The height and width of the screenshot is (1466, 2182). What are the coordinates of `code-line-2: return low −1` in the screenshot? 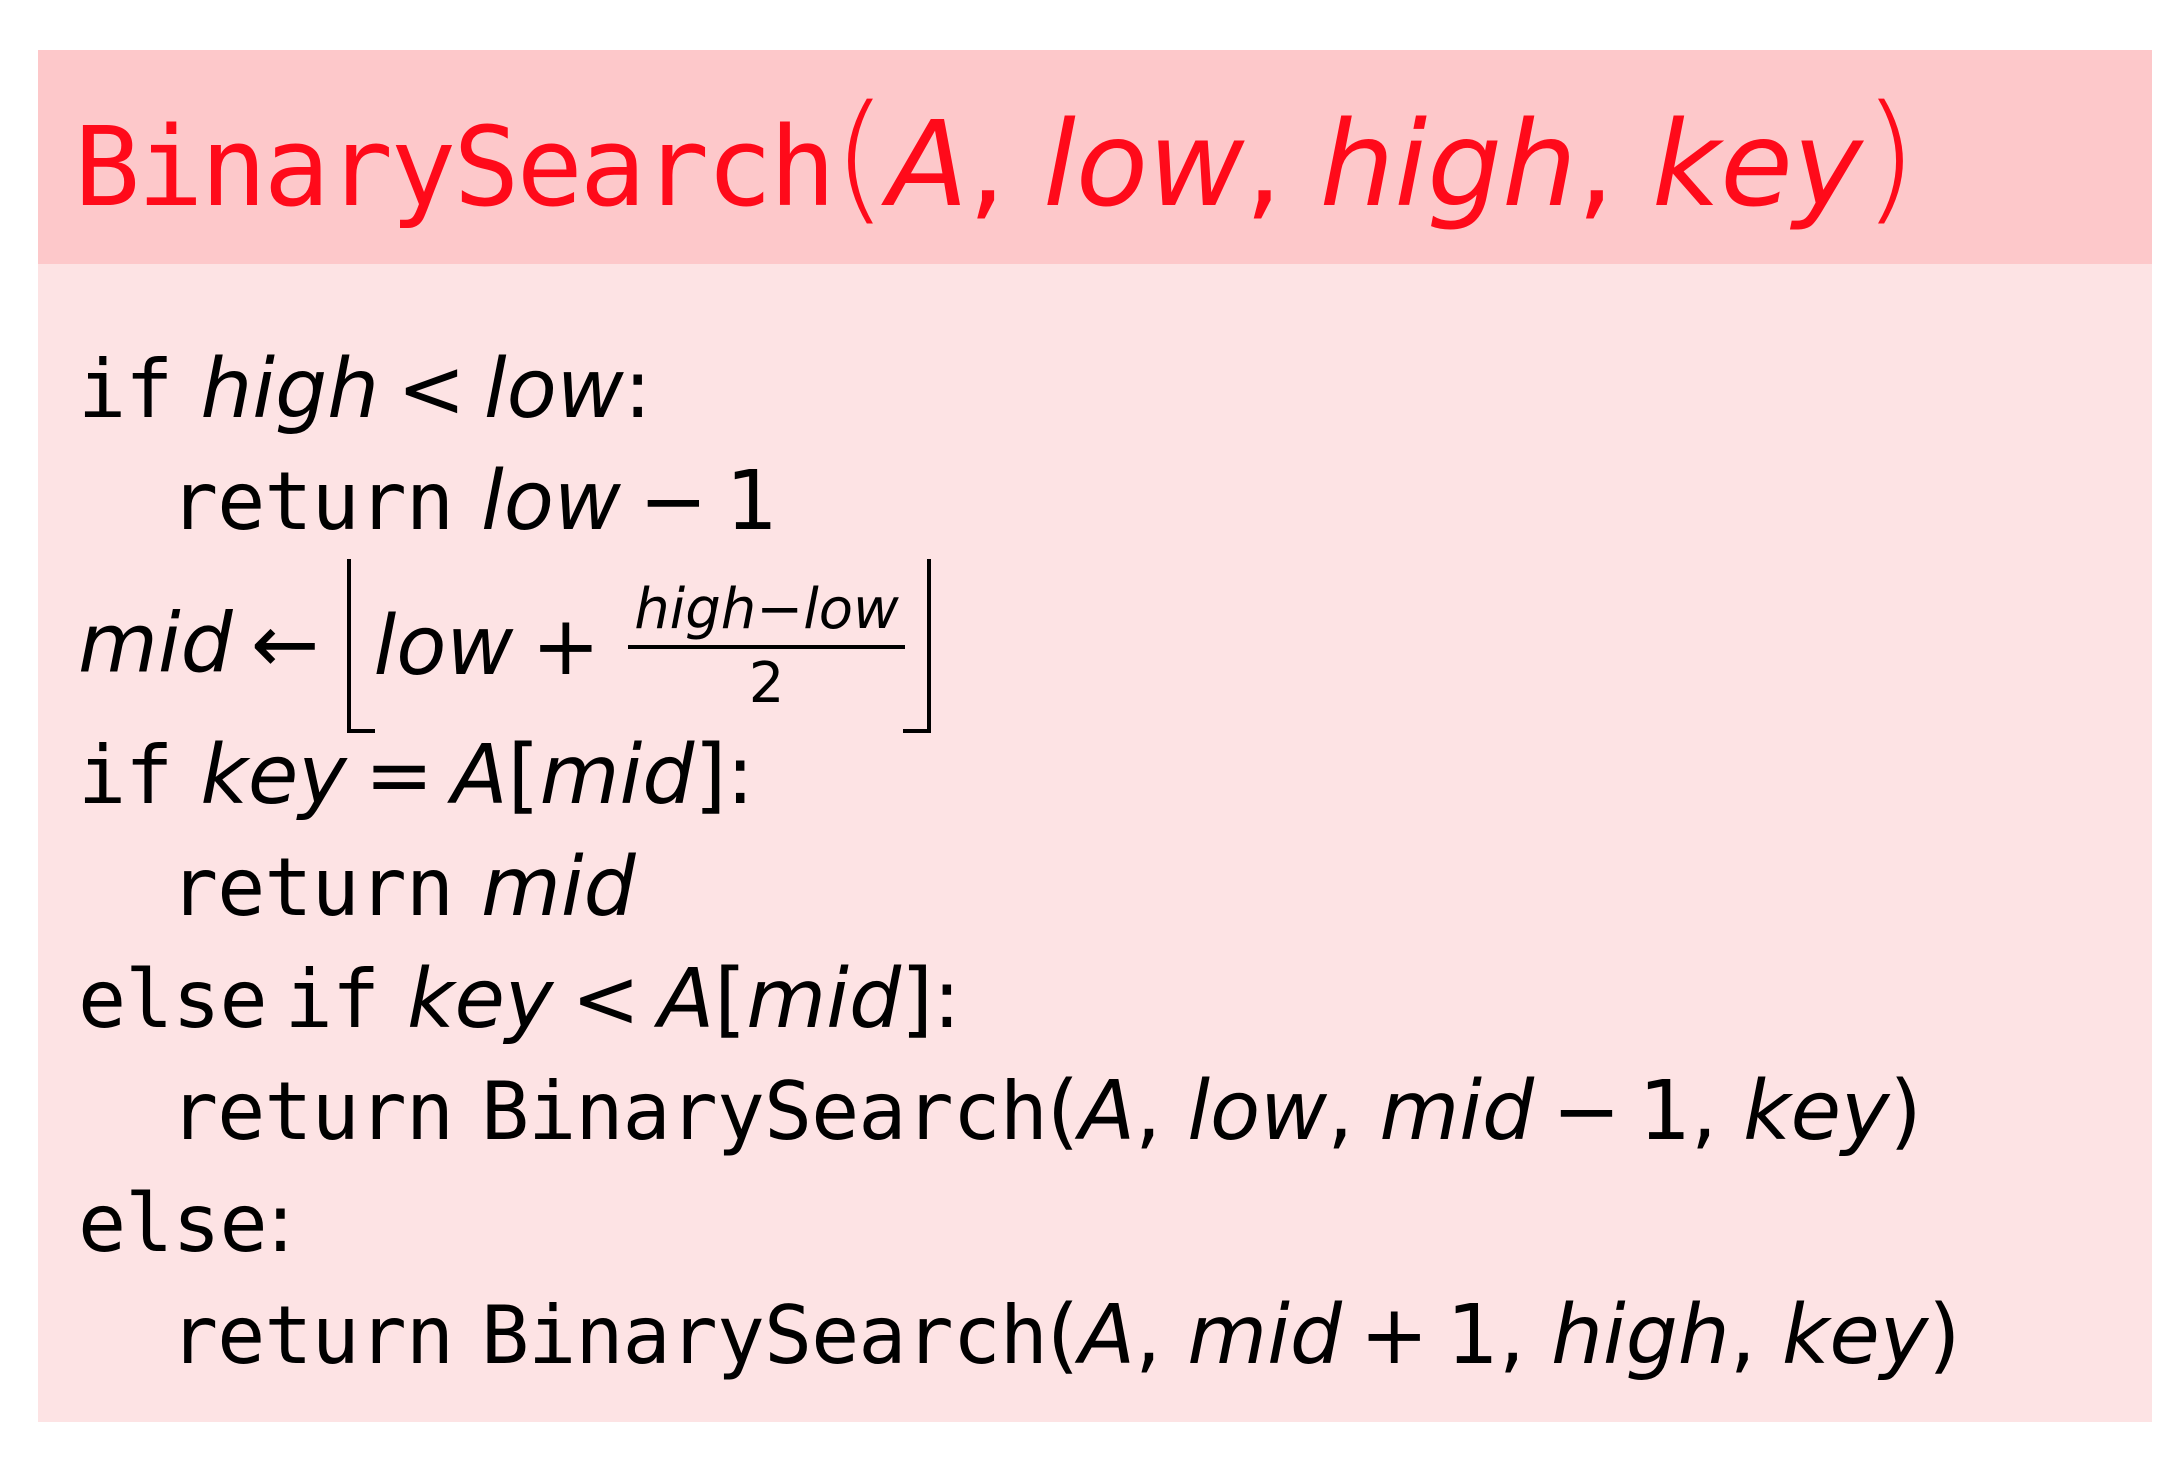 It's located at (474, 502).